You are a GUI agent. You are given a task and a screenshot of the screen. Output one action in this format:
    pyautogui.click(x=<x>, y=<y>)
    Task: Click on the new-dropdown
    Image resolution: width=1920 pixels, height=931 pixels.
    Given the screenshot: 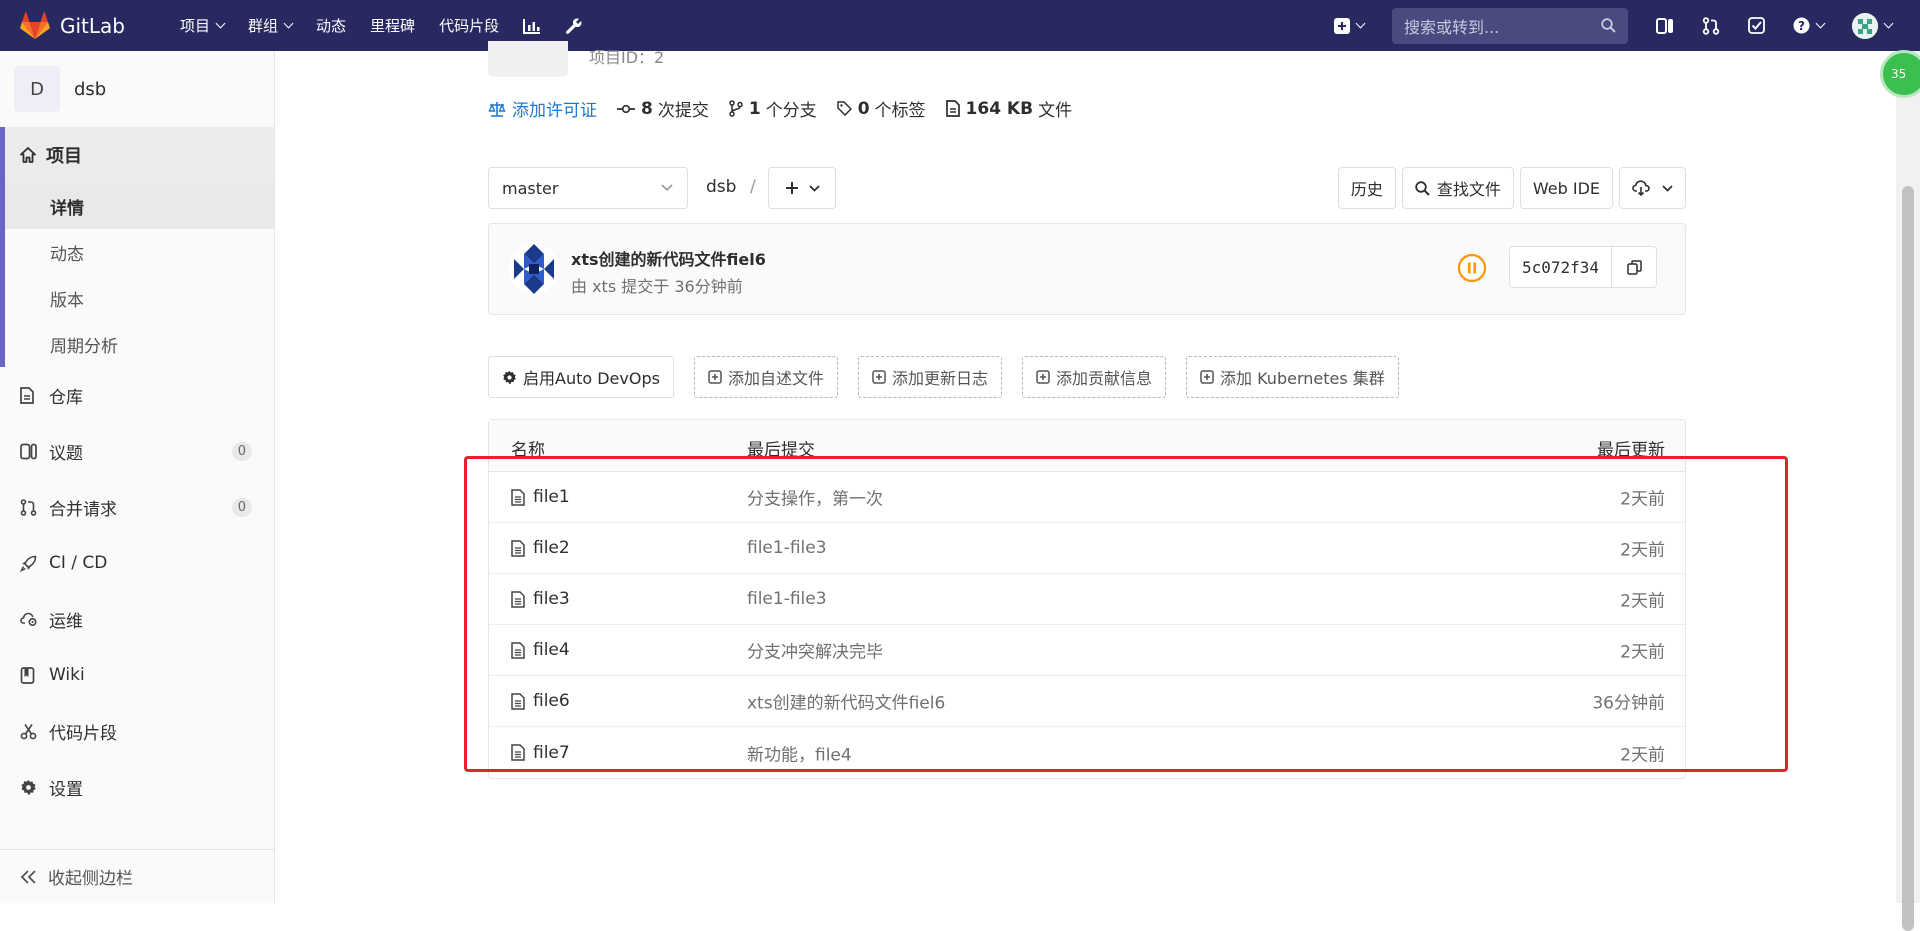 What is the action you would take?
    pyautogui.click(x=1350, y=25)
    